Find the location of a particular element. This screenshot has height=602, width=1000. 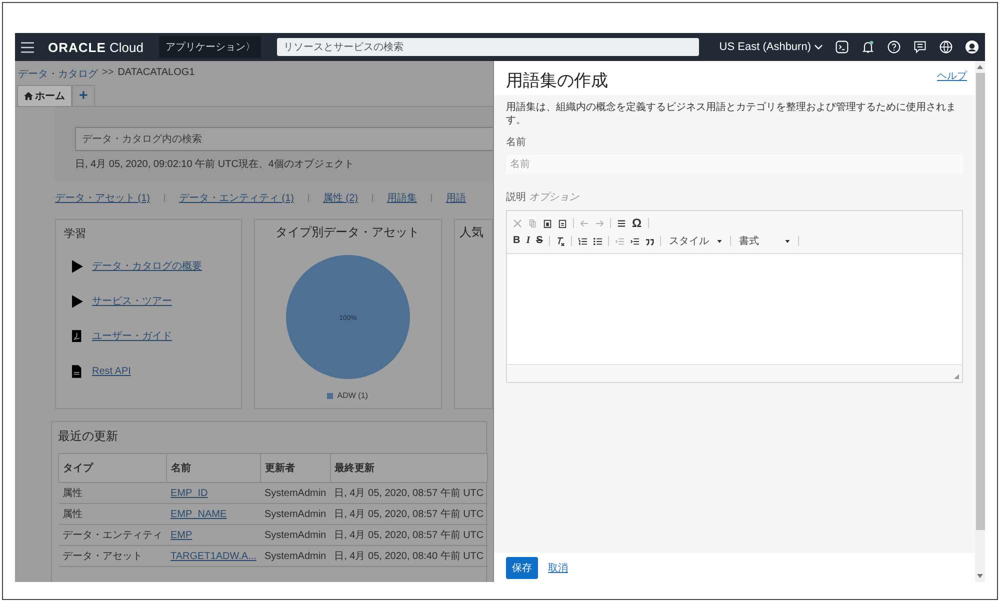

name-link: EMP_NAME is located at coordinates (198, 514).